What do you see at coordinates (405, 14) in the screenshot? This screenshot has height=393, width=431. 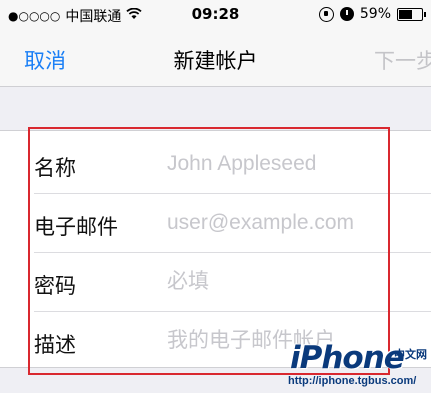 I see `battery-fill` at bounding box center [405, 14].